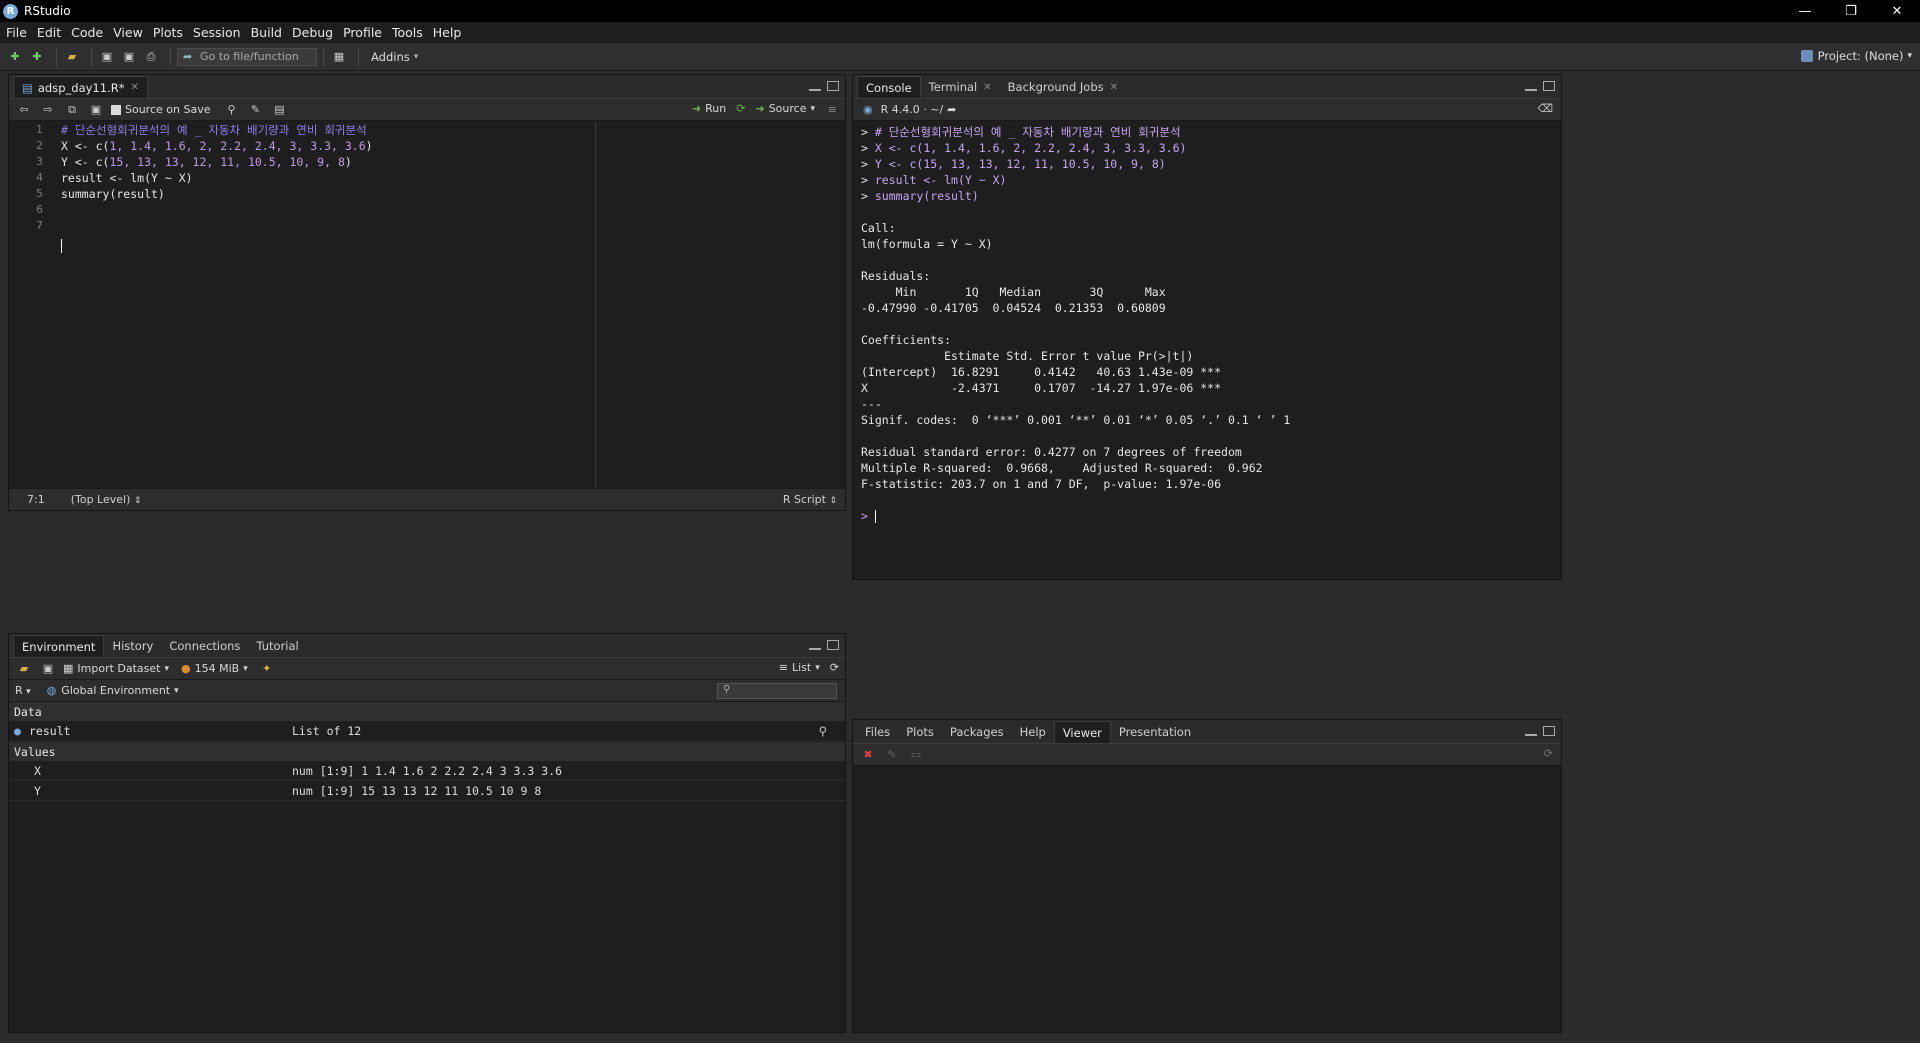 The height and width of the screenshot is (1043, 1920). I want to click on menu-plots: Plots, so click(168, 32).